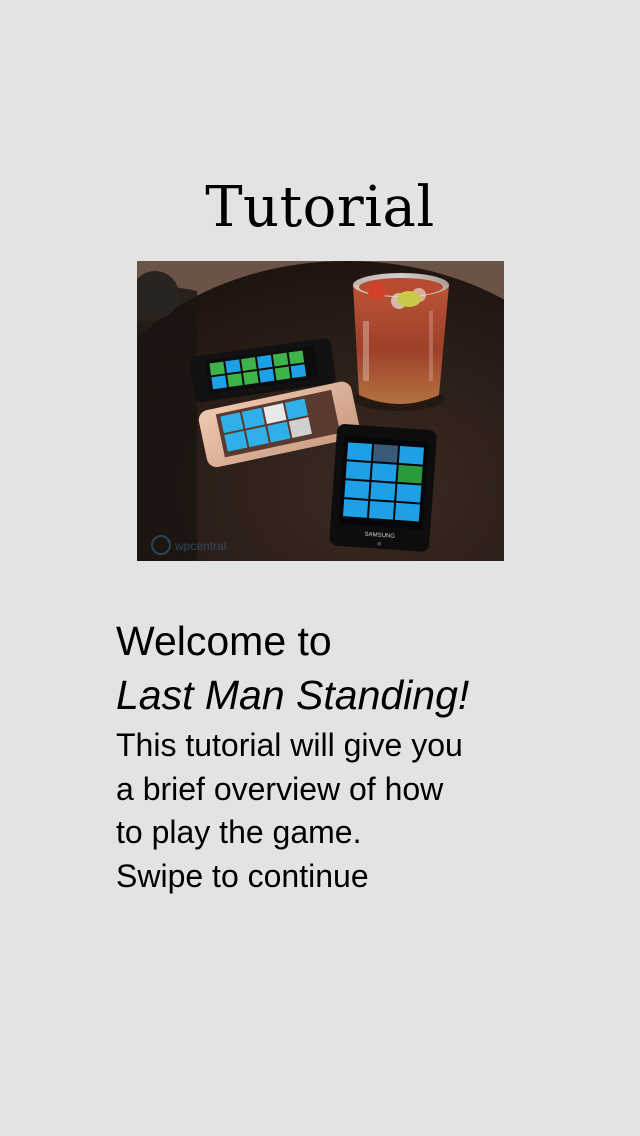  What do you see at coordinates (280, 788) in the screenshot?
I see `intro-line: a brief overview of how` at bounding box center [280, 788].